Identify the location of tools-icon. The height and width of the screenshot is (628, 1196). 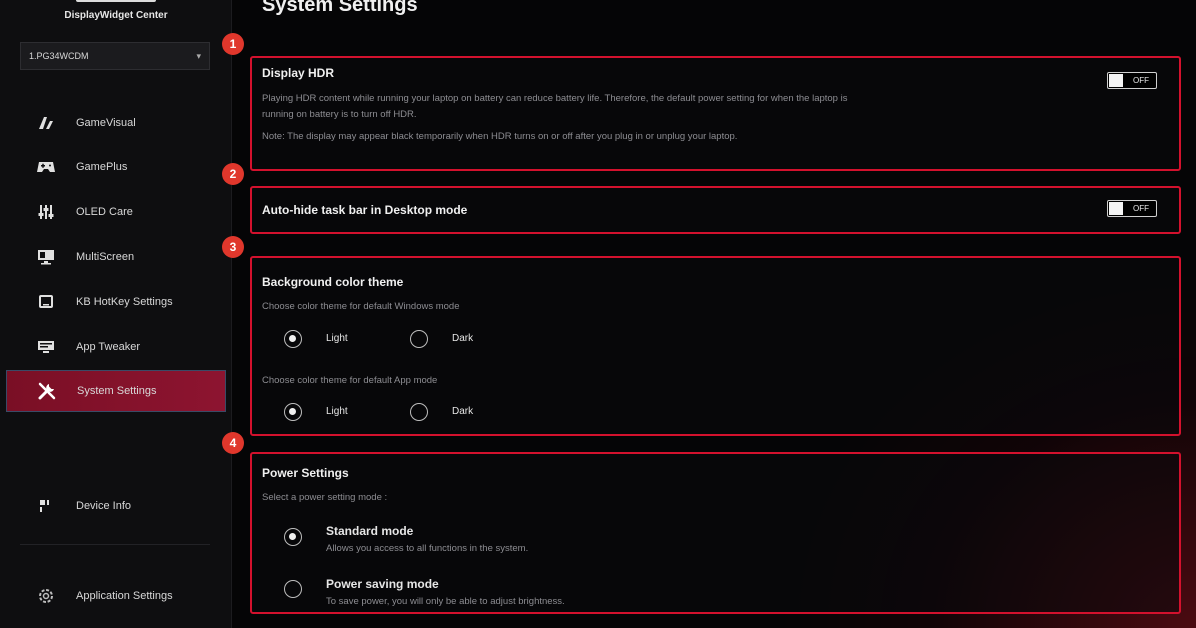
(47, 391).